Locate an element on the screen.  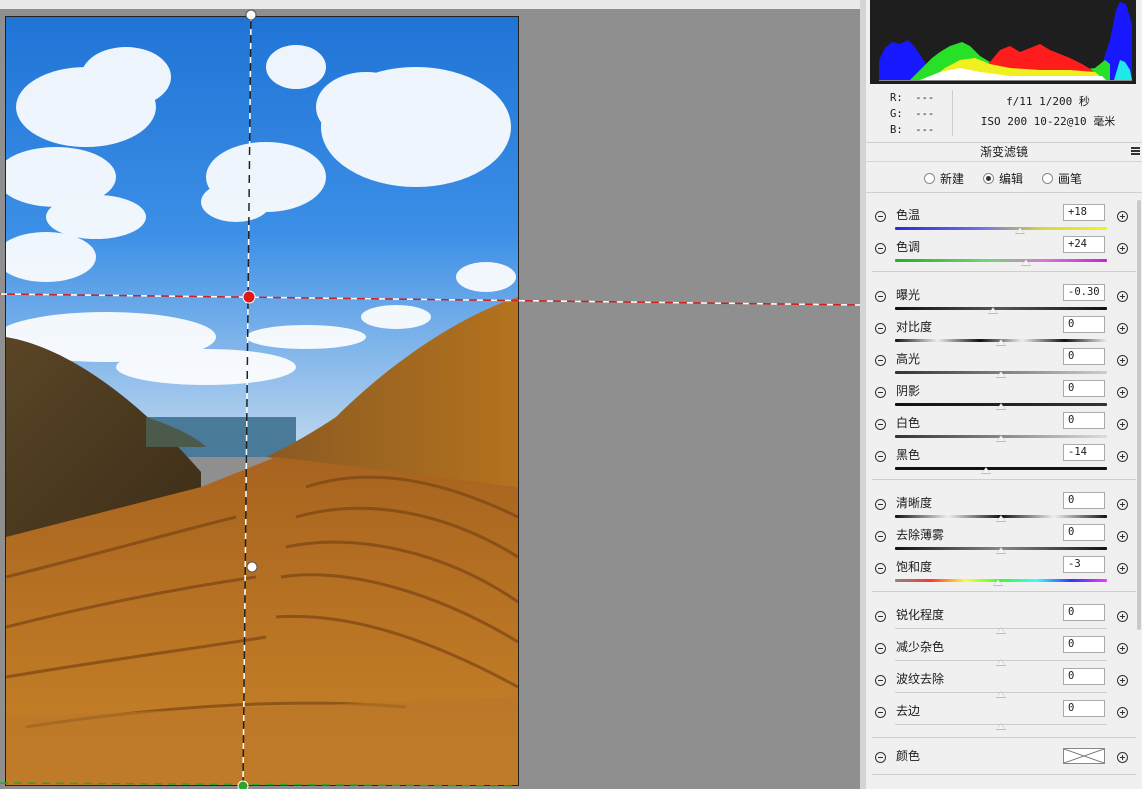
slider-row: 锐化程度 0 is located at coordinates (1004, 619).